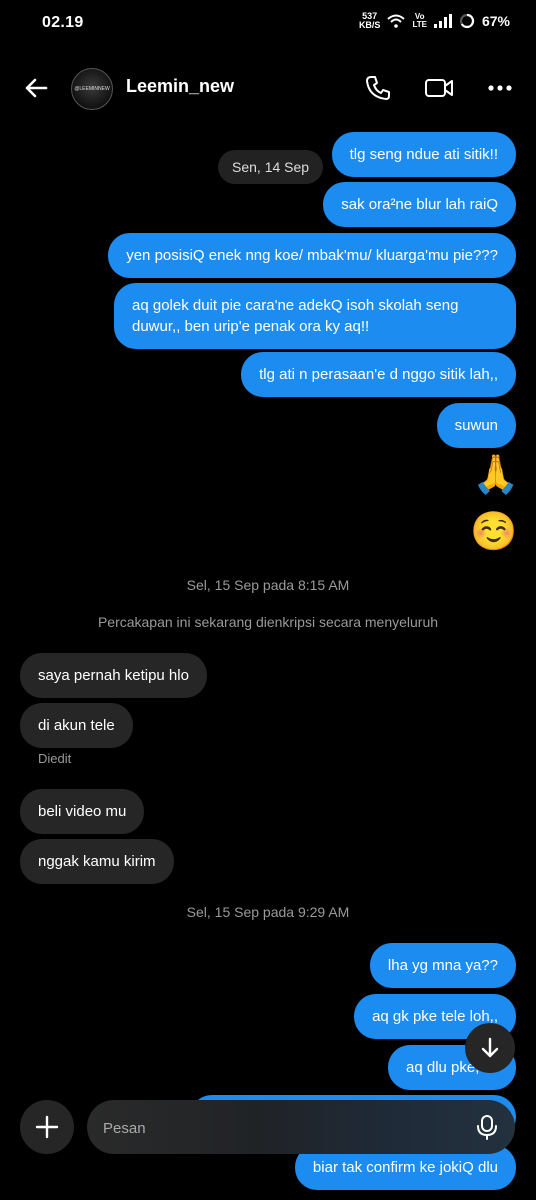 The image size is (536, 1200). I want to click on emoji-message: ☺️, so click(493, 532).